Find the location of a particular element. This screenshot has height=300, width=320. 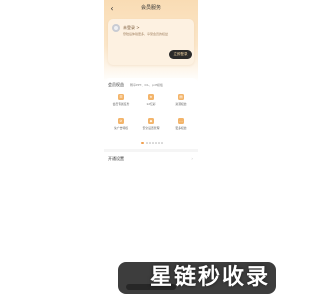

rights-item-security: ◆ 安全设置管理 is located at coordinates (151, 128).